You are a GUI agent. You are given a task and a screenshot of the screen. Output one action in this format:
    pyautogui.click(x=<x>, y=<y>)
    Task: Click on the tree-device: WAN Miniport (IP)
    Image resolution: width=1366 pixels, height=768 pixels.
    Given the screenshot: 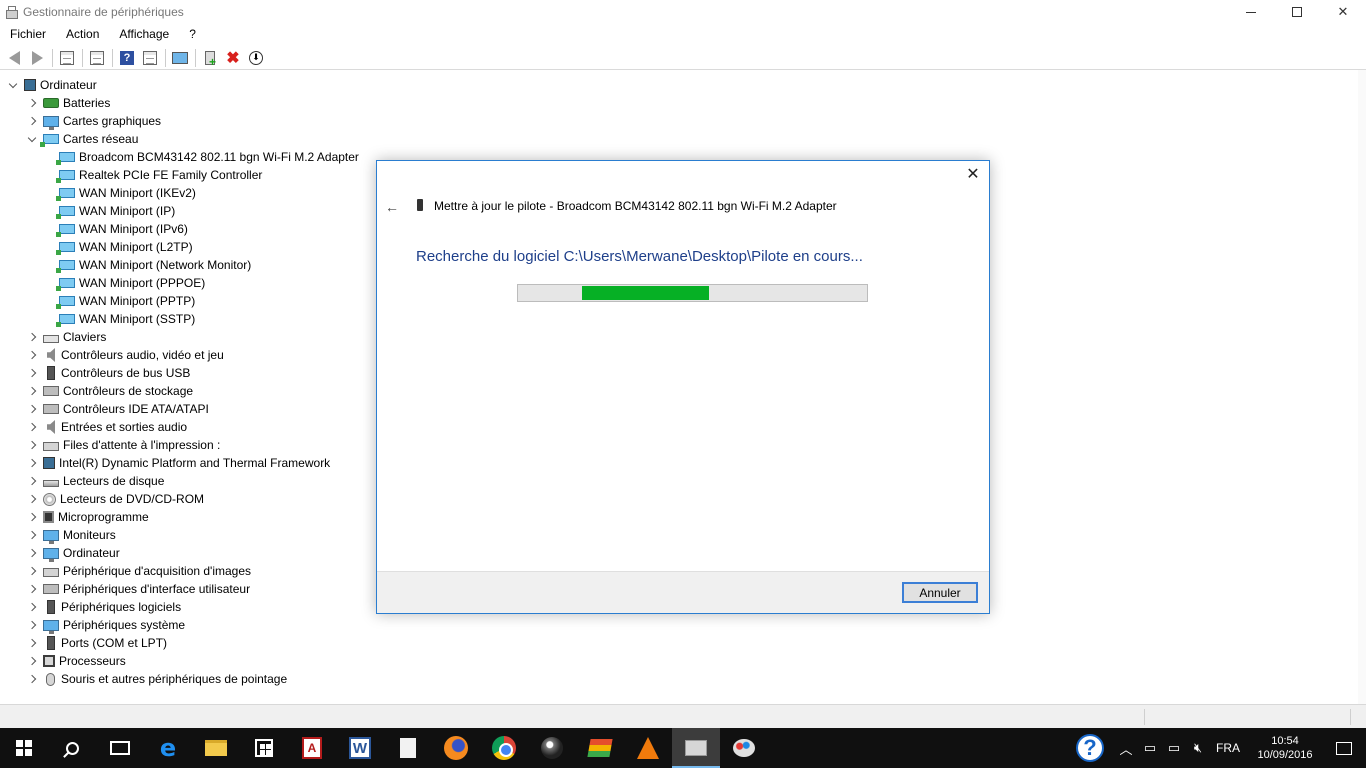 What is the action you would take?
    pyautogui.click(x=114, y=211)
    